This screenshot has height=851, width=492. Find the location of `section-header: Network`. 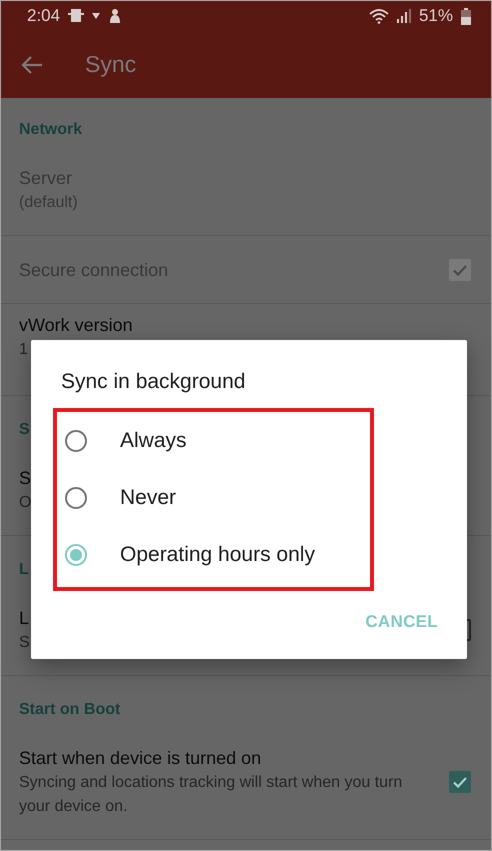

section-header: Network is located at coordinates (50, 129).